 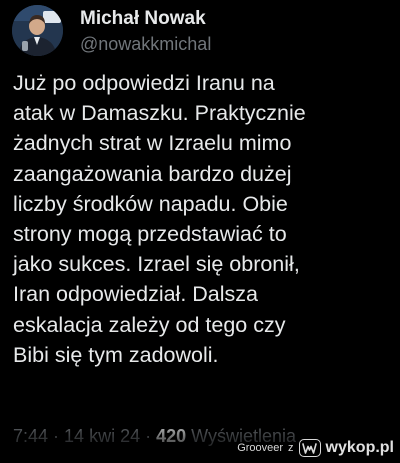 I want to click on views-count: 420, so click(x=171, y=436).